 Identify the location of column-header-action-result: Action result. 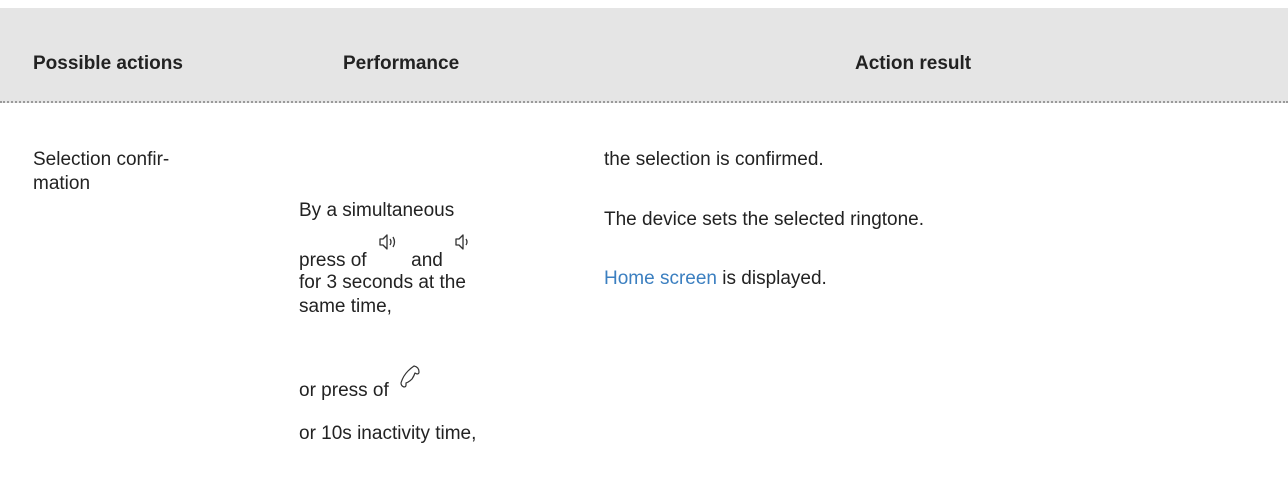
(913, 63).